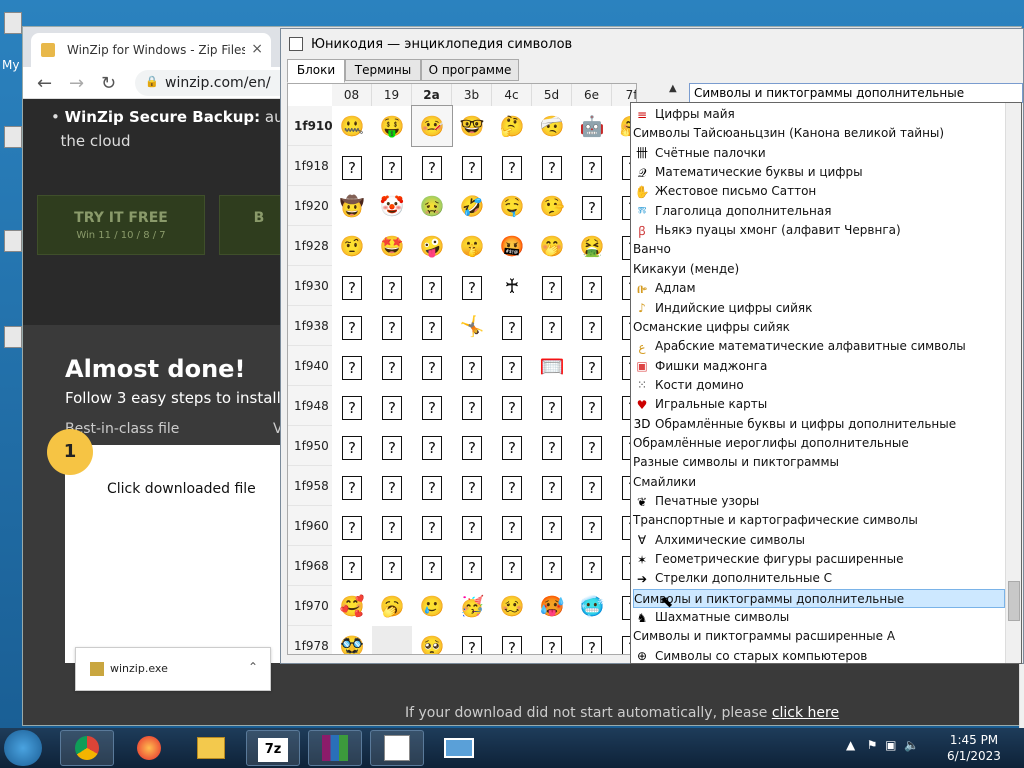  Describe the element at coordinates (215, 83) in the screenshot. I see `address-bar: 🔒 winzip.com/en/` at that location.